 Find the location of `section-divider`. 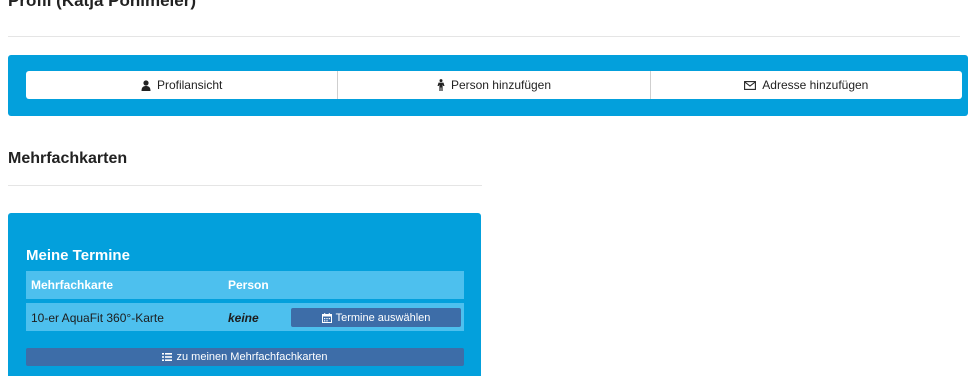

section-divider is located at coordinates (245, 185).